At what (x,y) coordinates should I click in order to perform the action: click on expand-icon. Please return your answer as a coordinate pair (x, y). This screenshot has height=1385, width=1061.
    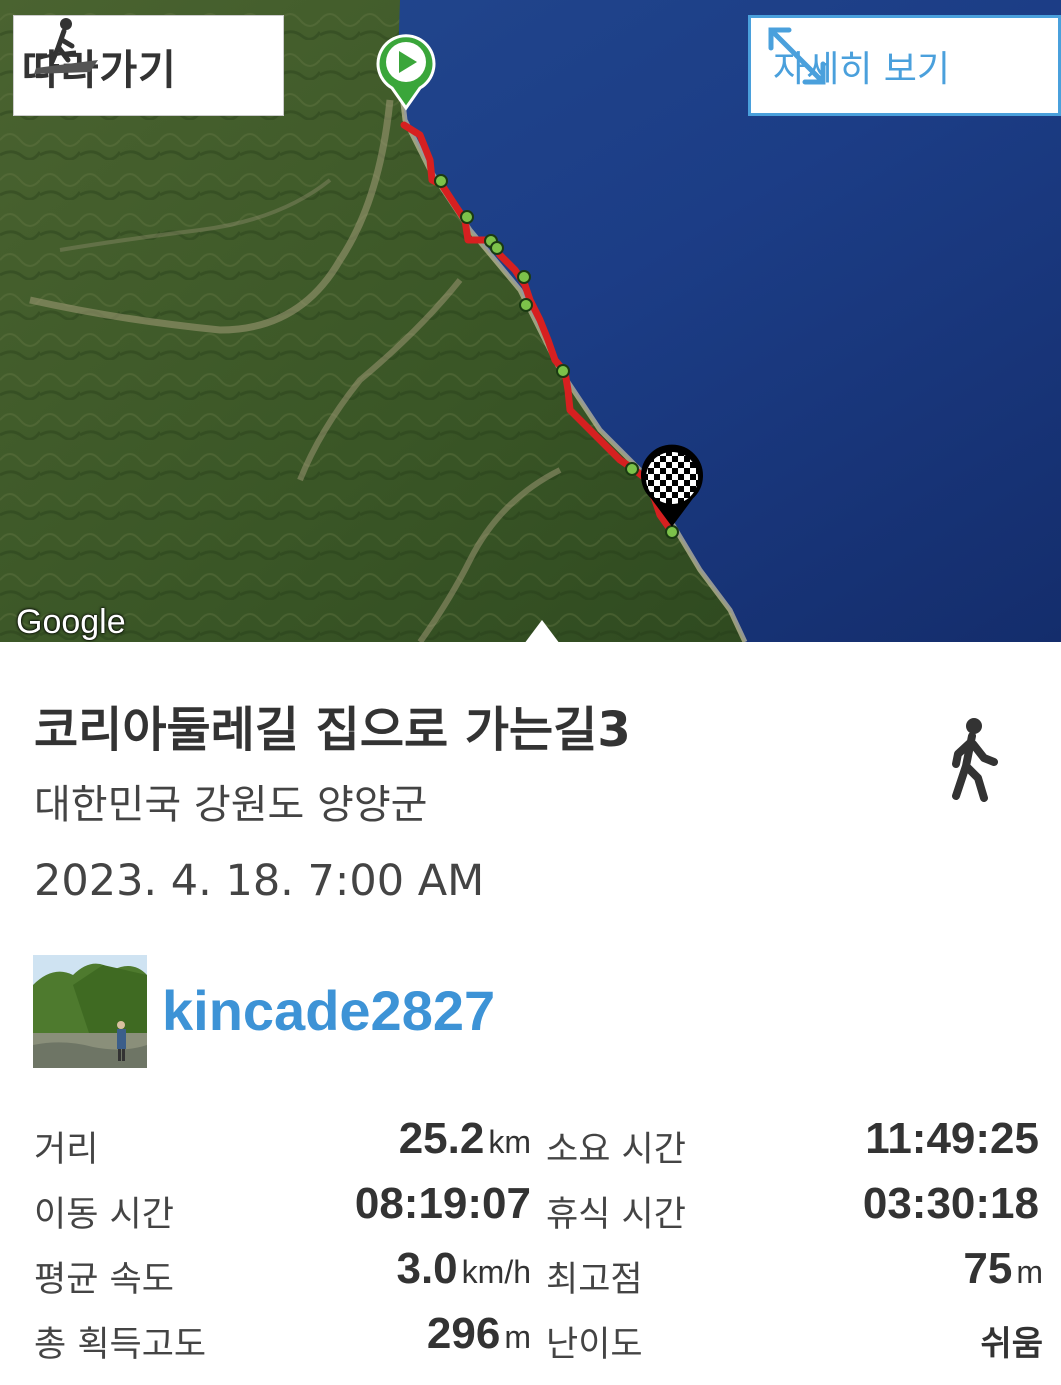
    Looking at the image, I should click on (797, 56).